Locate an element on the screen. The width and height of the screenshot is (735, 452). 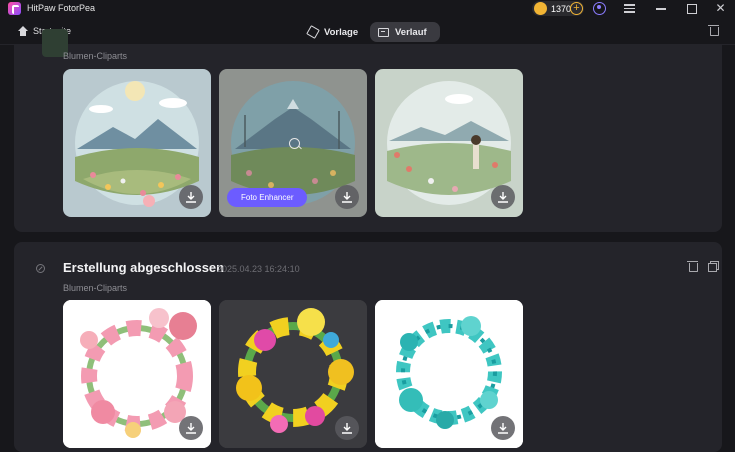
user-account-icon is located at coordinates (599, 8).